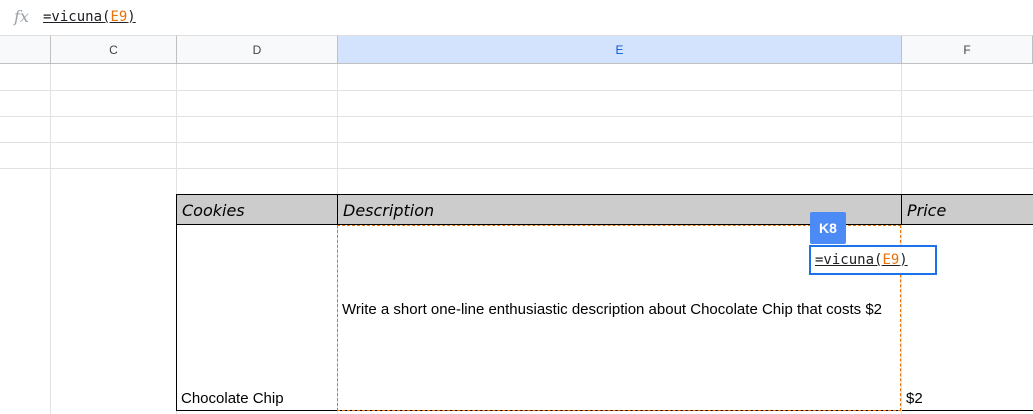  I want to click on column-header-d: D, so click(257, 49).